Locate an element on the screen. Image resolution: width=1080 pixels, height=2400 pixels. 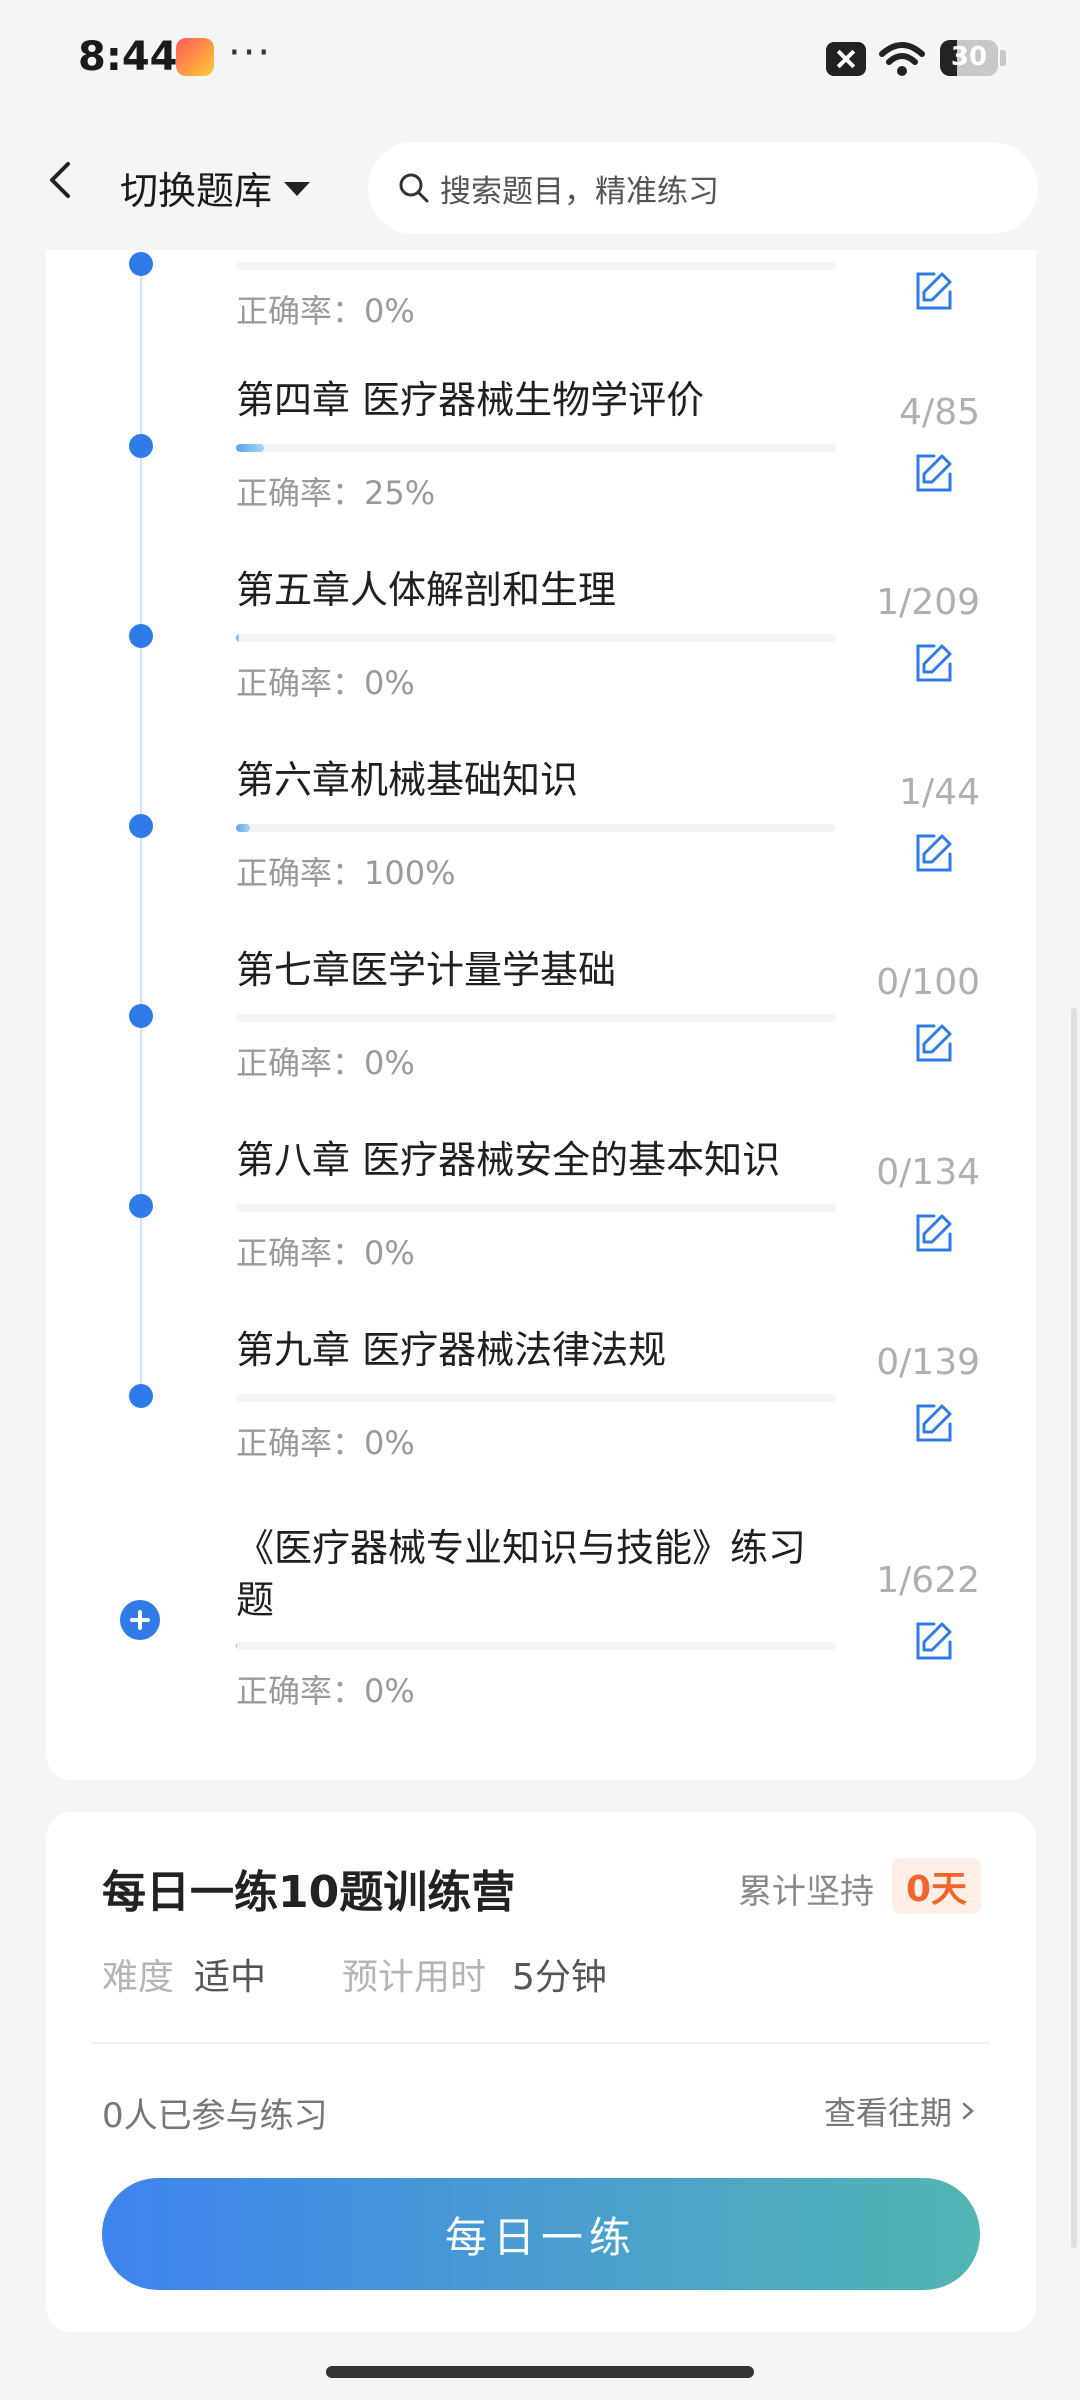
view-history-link: 查看往期 is located at coordinates (901, 2111).